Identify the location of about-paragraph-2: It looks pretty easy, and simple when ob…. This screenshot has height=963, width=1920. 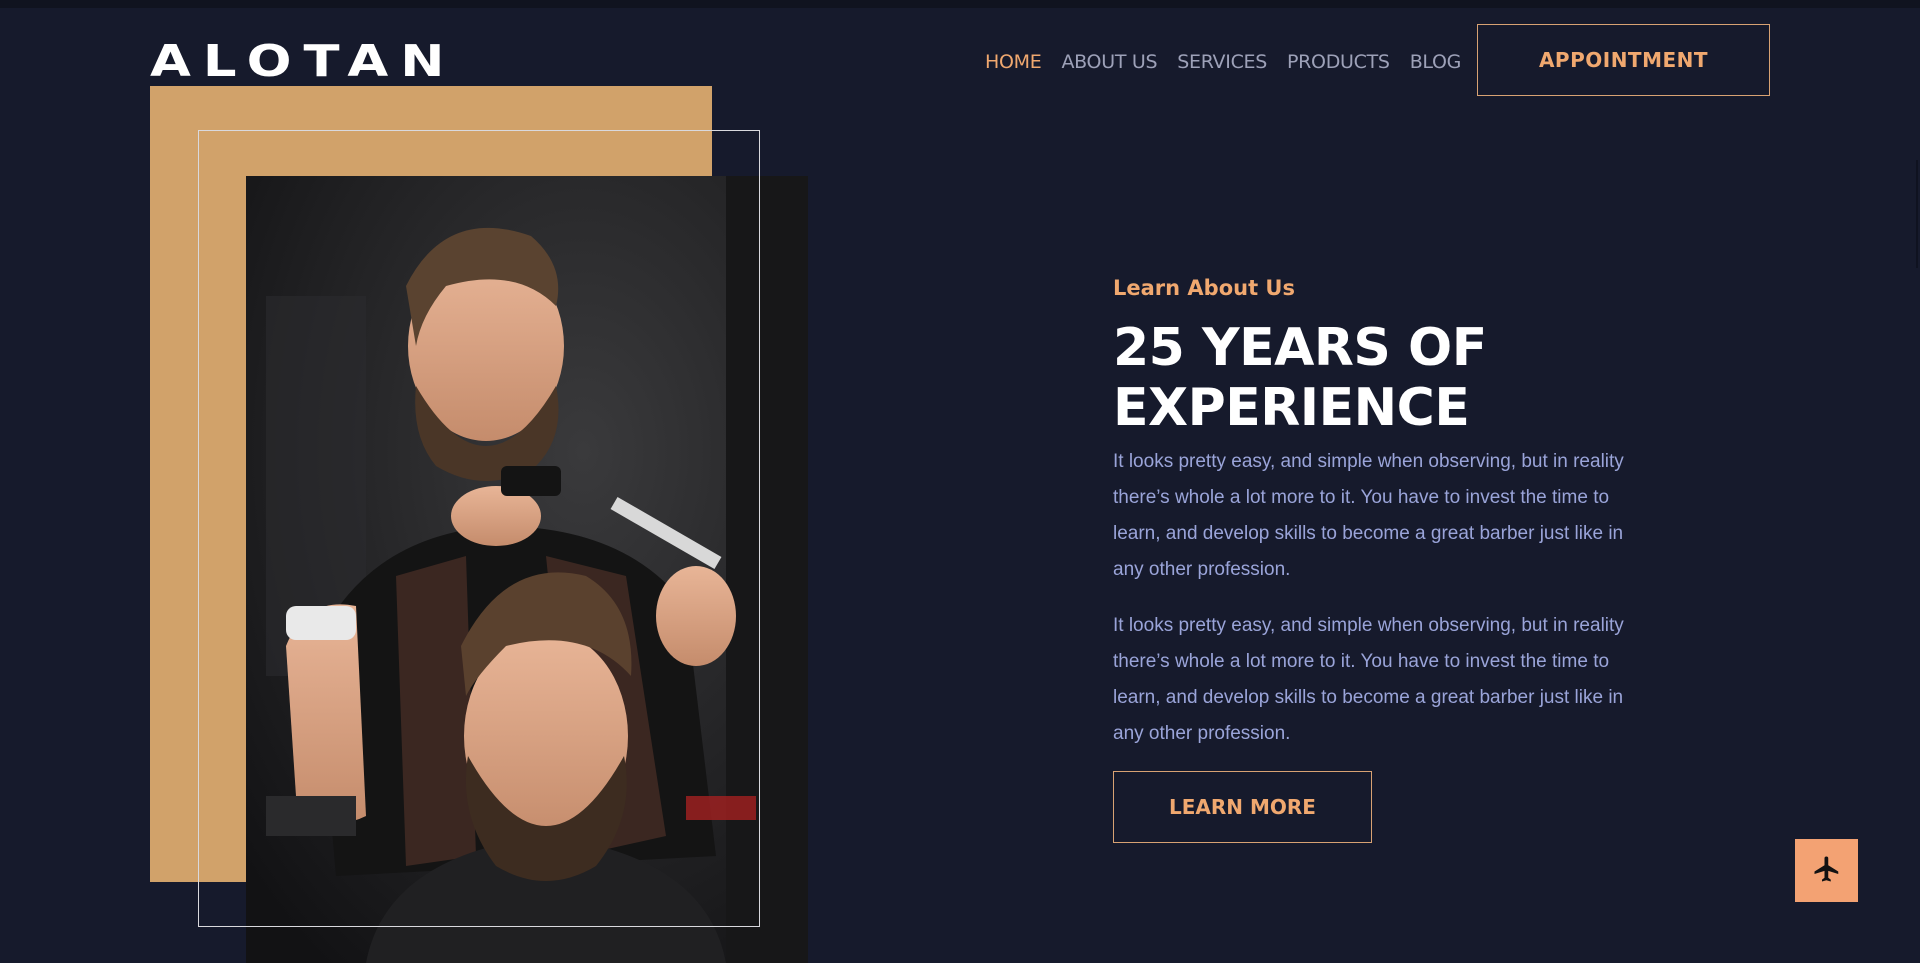
(1368, 679).